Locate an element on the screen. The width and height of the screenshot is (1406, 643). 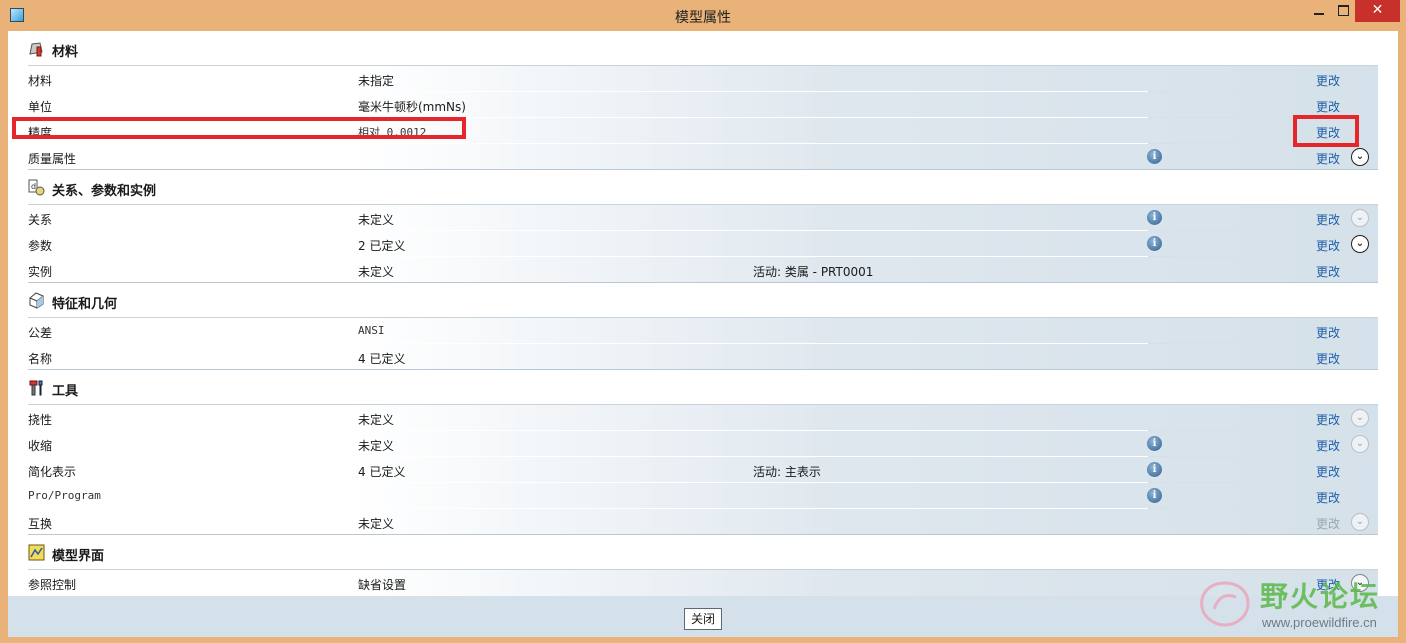
property-row: 挠性 未定义 更改 ⌄ is located at coordinates (703, 418).